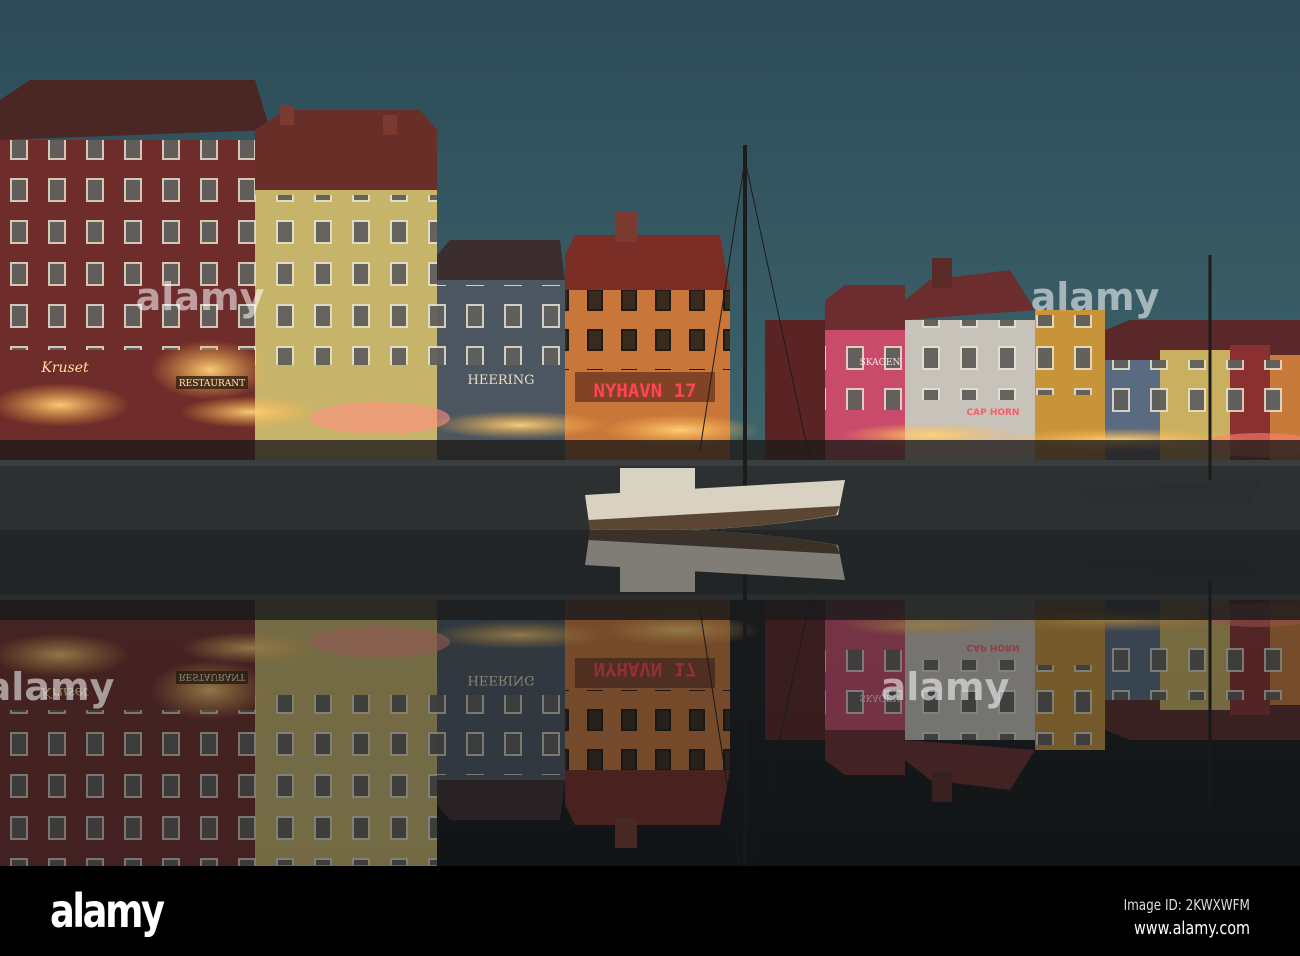  Describe the element at coordinates (1186, 905) in the screenshot. I see `image-id: Image ID: 2KWXWFM` at that location.